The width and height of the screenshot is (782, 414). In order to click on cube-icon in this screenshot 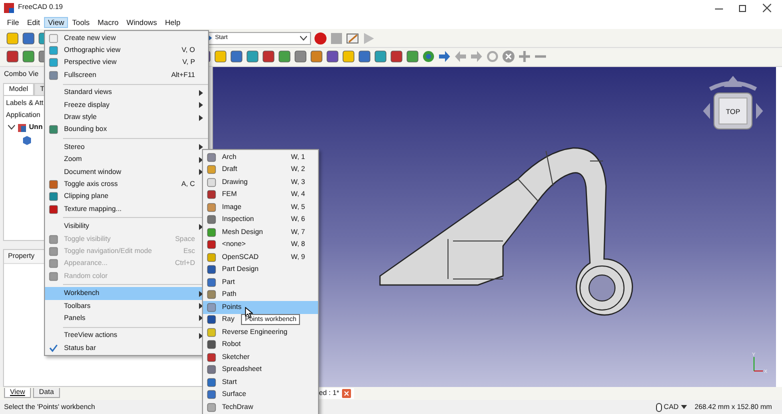, I will do `click(27, 139)`.